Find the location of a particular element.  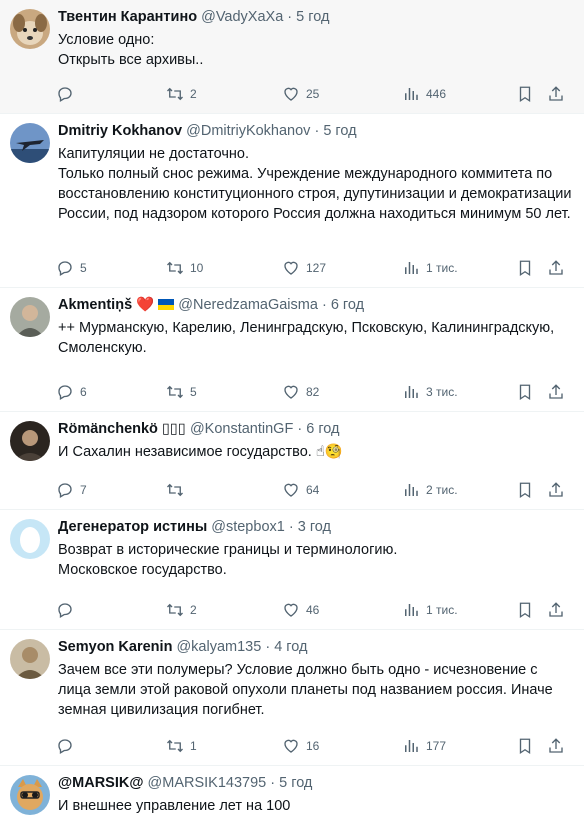

display-name: @MARSIK@ is located at coordinates (100, 783).